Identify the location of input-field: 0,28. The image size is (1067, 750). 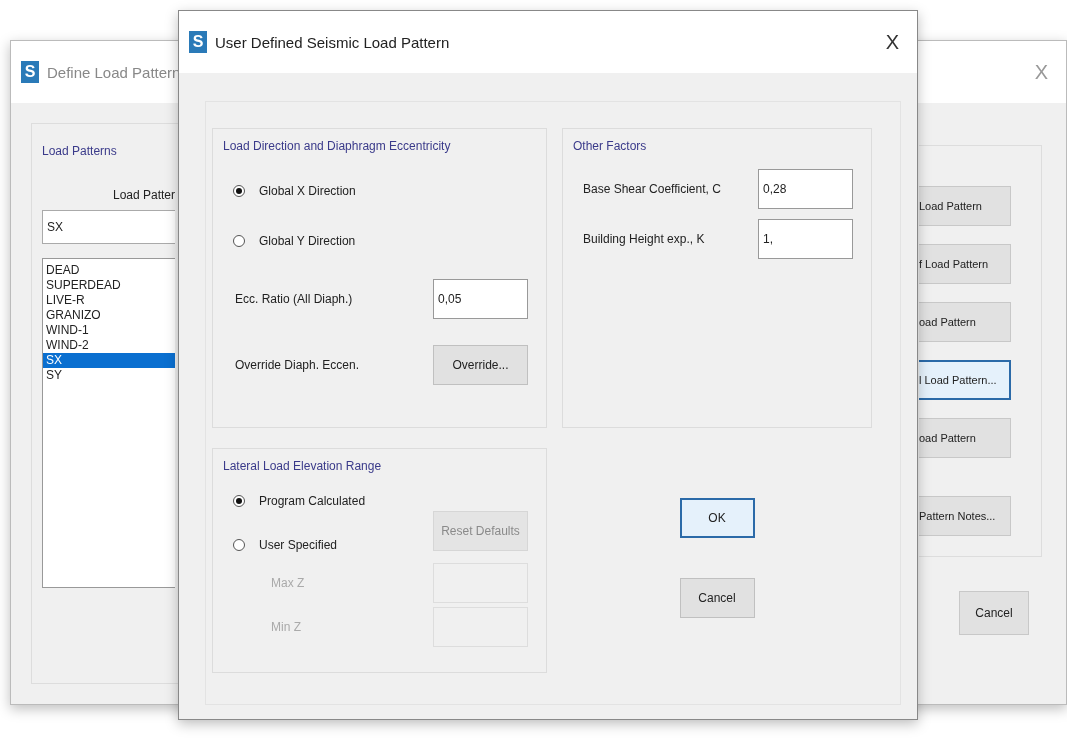
(805, 189).